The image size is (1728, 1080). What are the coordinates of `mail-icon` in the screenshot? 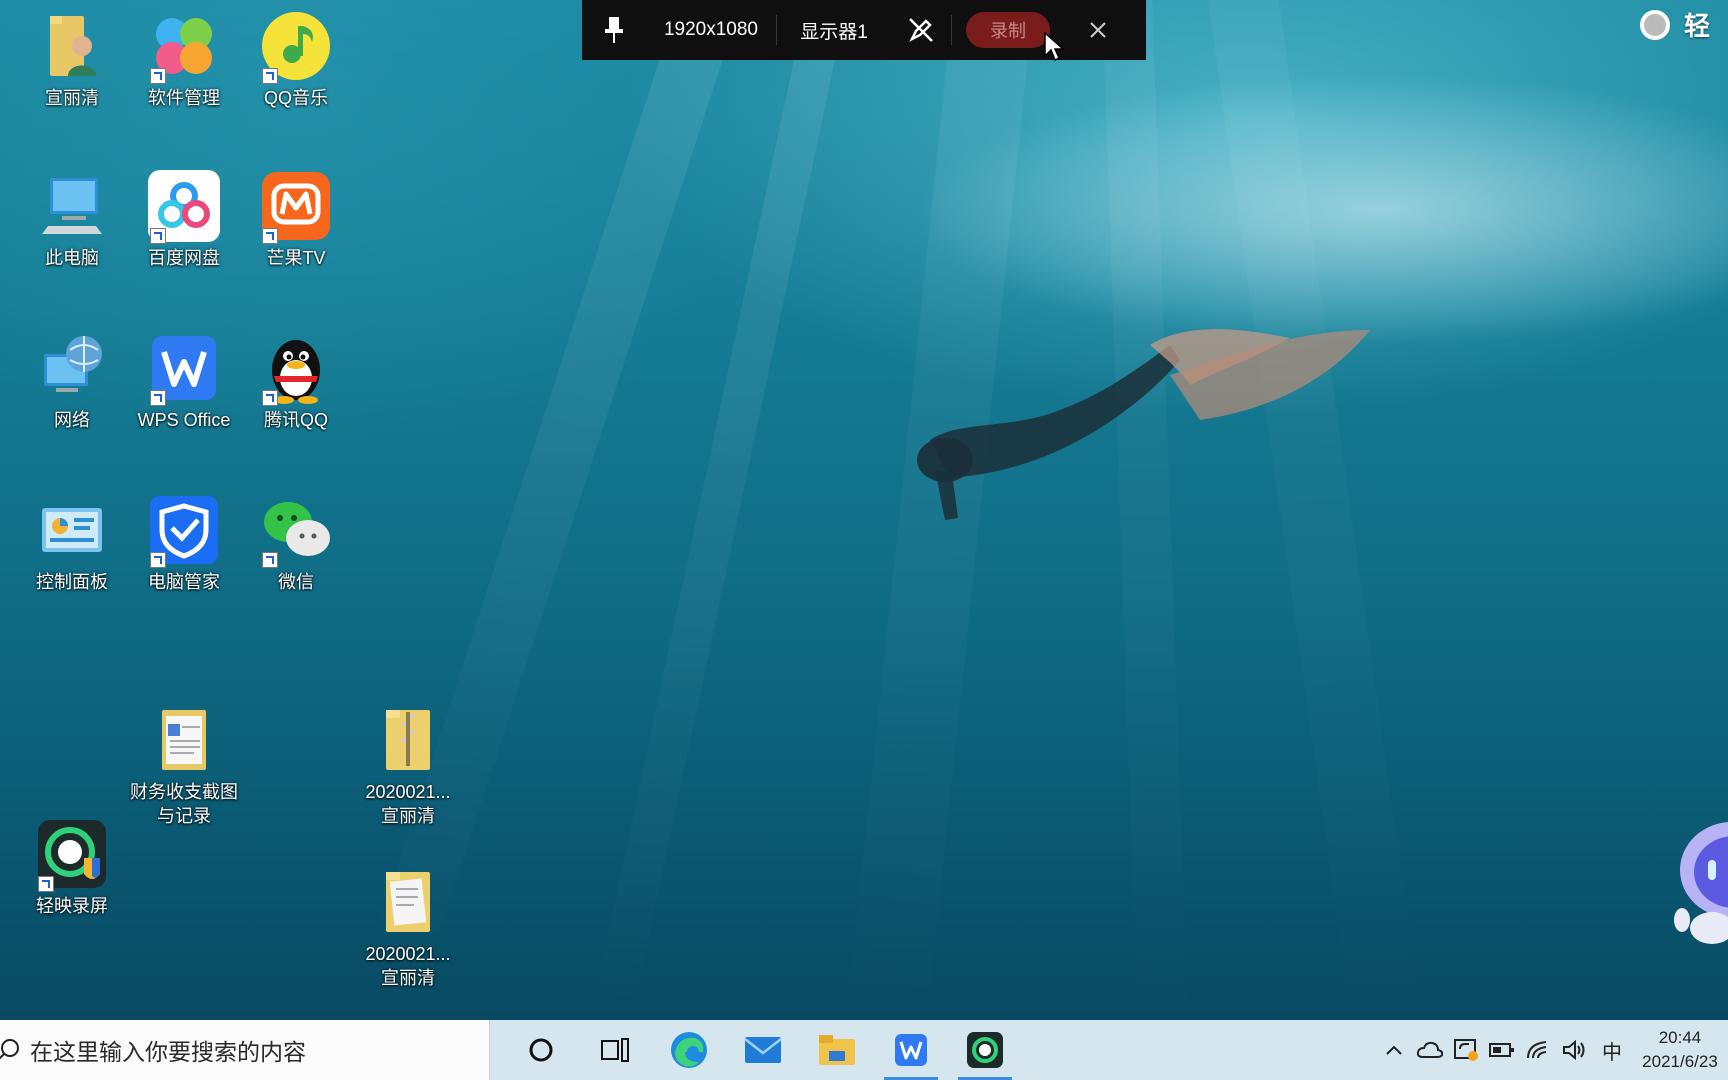 It's located at (763, 1050).